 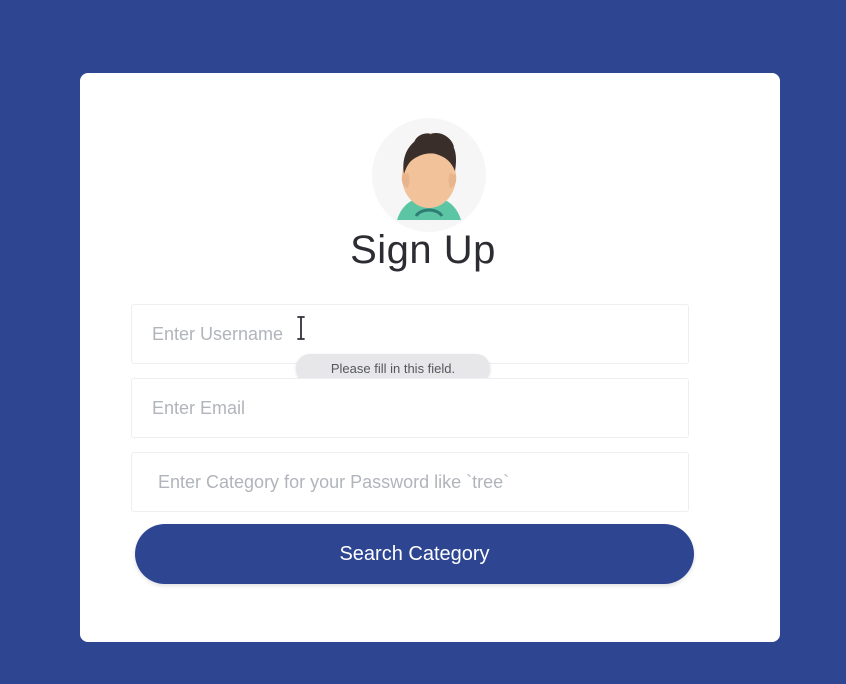 What do you see at coordinates (410, 482) in the screenshot?
I see `password-category-input` at bounding box center [410, 482].